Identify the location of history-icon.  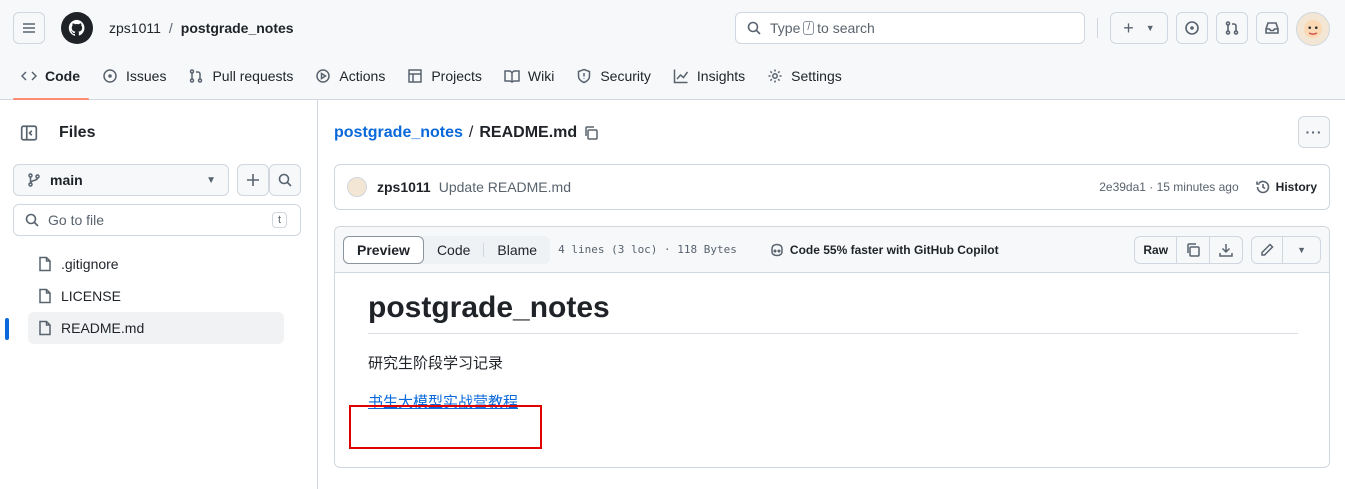
(1262, 187).